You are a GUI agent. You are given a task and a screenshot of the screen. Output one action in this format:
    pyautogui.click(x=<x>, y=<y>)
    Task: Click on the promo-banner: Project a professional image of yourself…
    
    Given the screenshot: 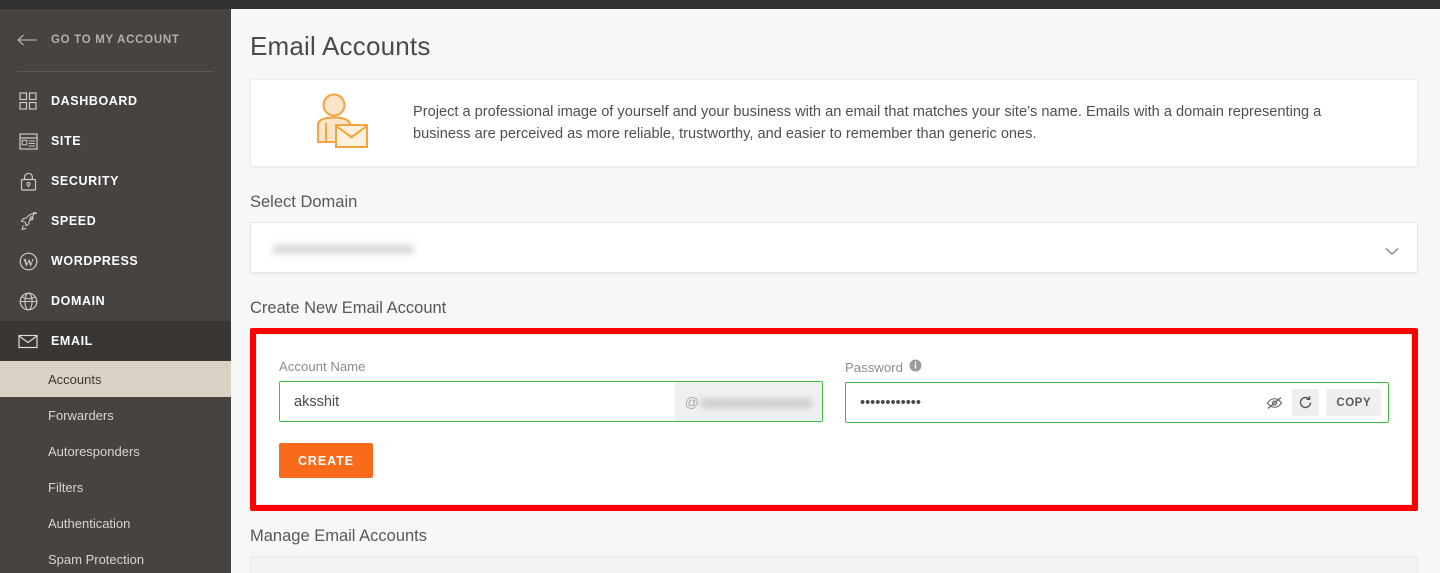 What is the action you would take?
    pyautogui.click(x=834, y=123)
    